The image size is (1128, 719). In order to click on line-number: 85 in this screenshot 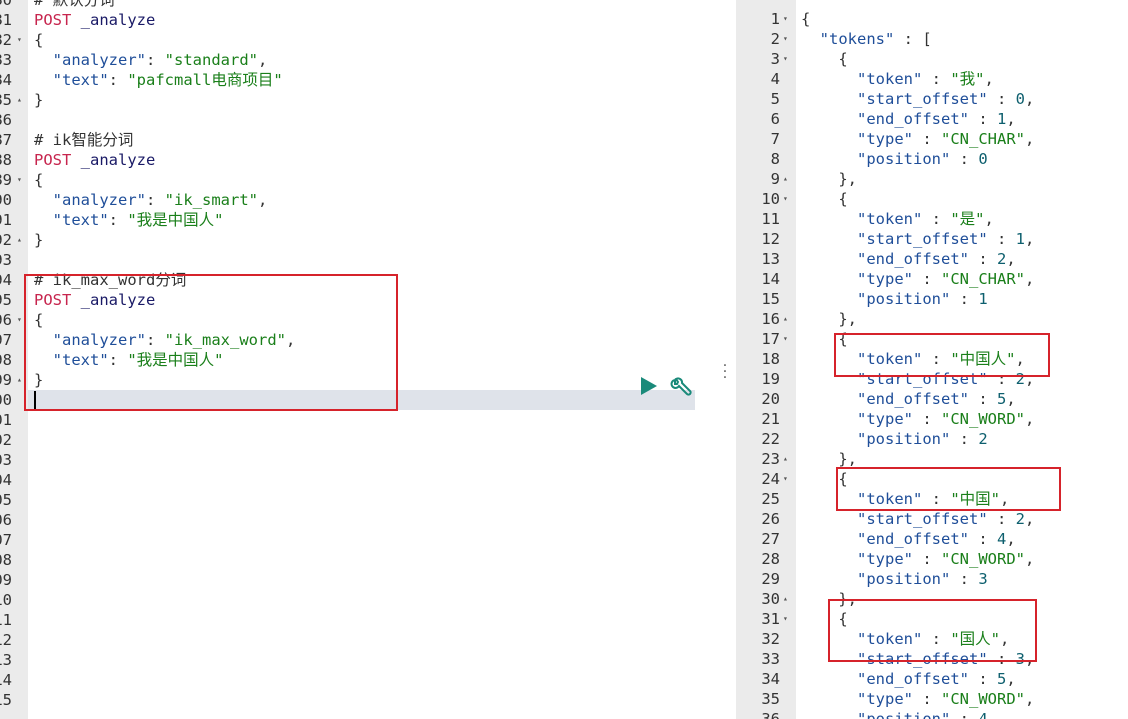, I will do `click(6, 100)`.